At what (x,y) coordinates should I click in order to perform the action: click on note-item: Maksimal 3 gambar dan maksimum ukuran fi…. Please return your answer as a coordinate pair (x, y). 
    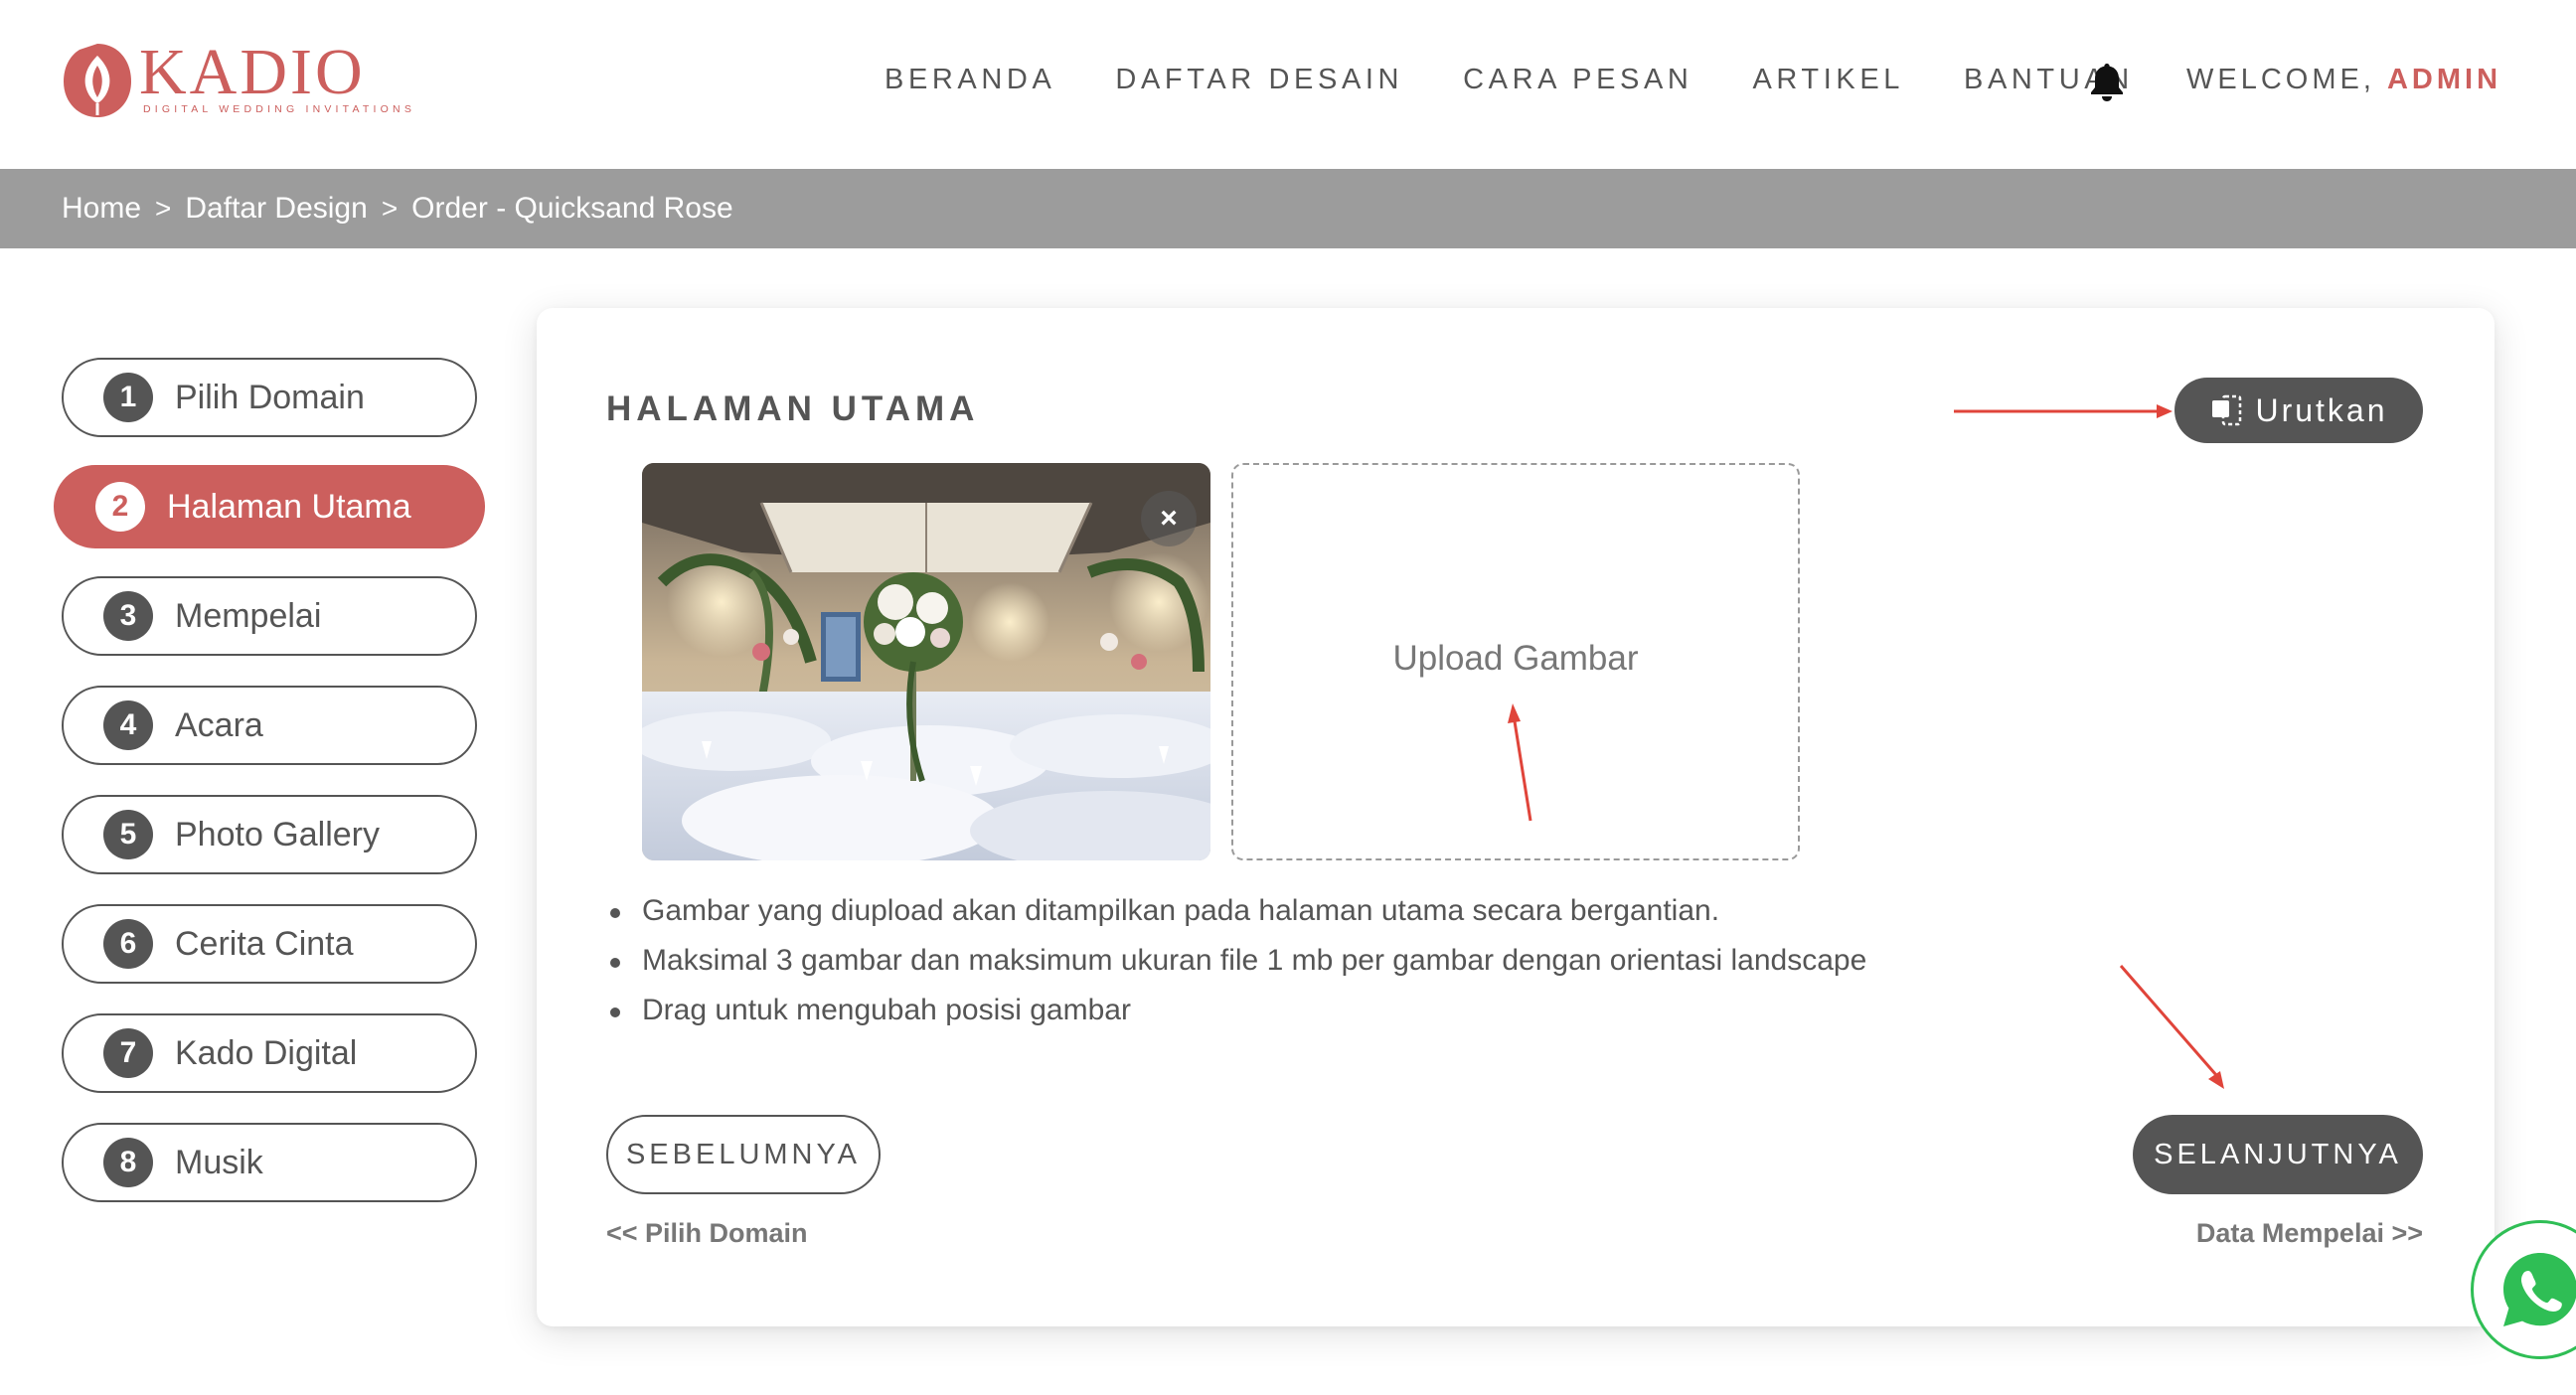
    Looking at the image, I should click on (1236, 961).